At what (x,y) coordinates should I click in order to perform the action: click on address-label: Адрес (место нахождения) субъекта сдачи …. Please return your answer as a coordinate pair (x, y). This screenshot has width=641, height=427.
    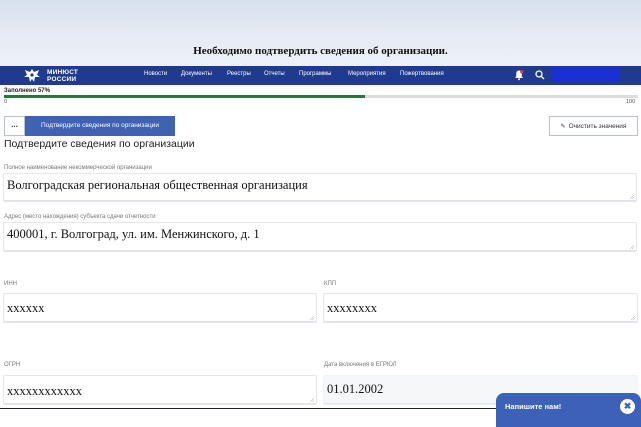
    Looking at the image, I should click on (80, 217).